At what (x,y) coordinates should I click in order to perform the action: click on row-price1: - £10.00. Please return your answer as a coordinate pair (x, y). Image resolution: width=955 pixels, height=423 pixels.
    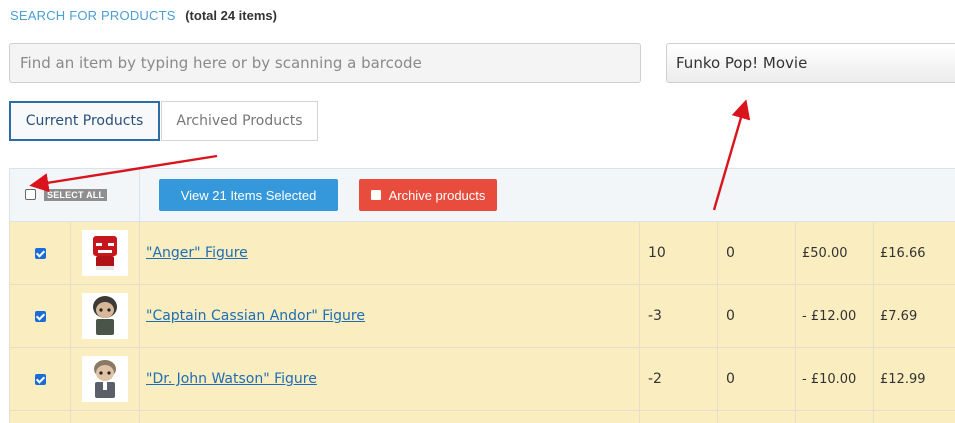
    Looking at the image, I should click on (829, 379).